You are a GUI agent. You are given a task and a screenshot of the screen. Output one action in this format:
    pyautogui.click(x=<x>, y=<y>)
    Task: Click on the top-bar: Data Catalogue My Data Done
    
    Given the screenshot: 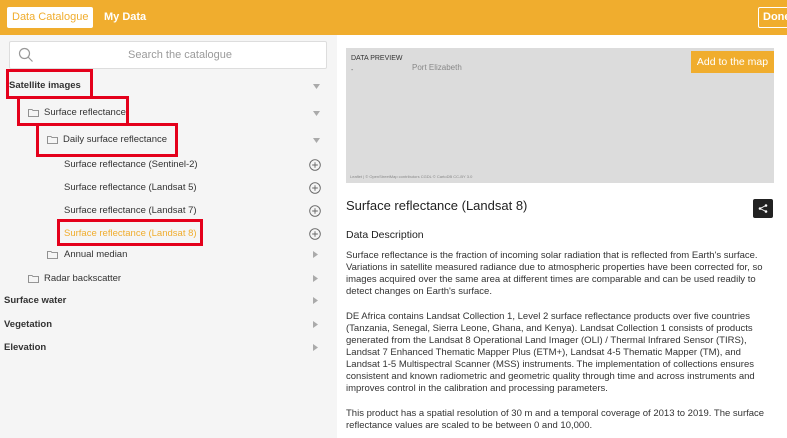 What is the action you would take?
    pyautogui.click(x=393, y=17)
    